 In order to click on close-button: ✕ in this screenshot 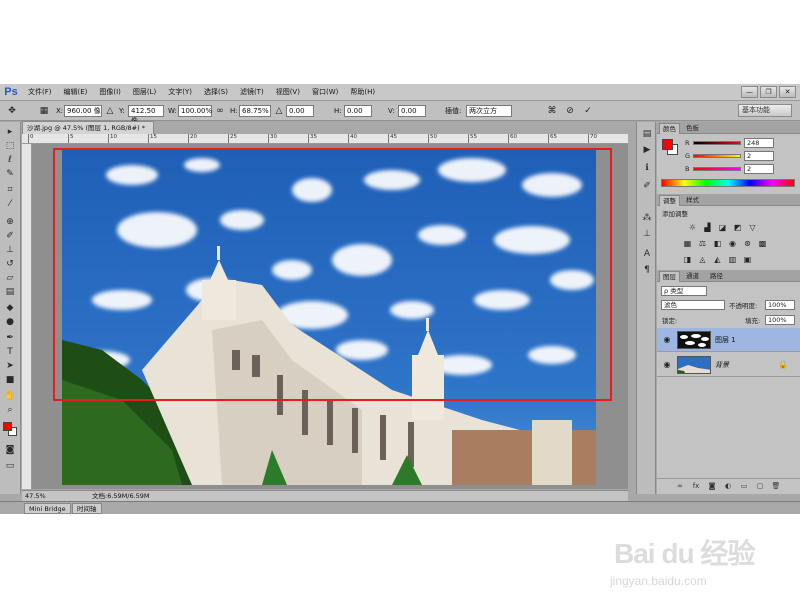, I will do `click(787, 92)`.